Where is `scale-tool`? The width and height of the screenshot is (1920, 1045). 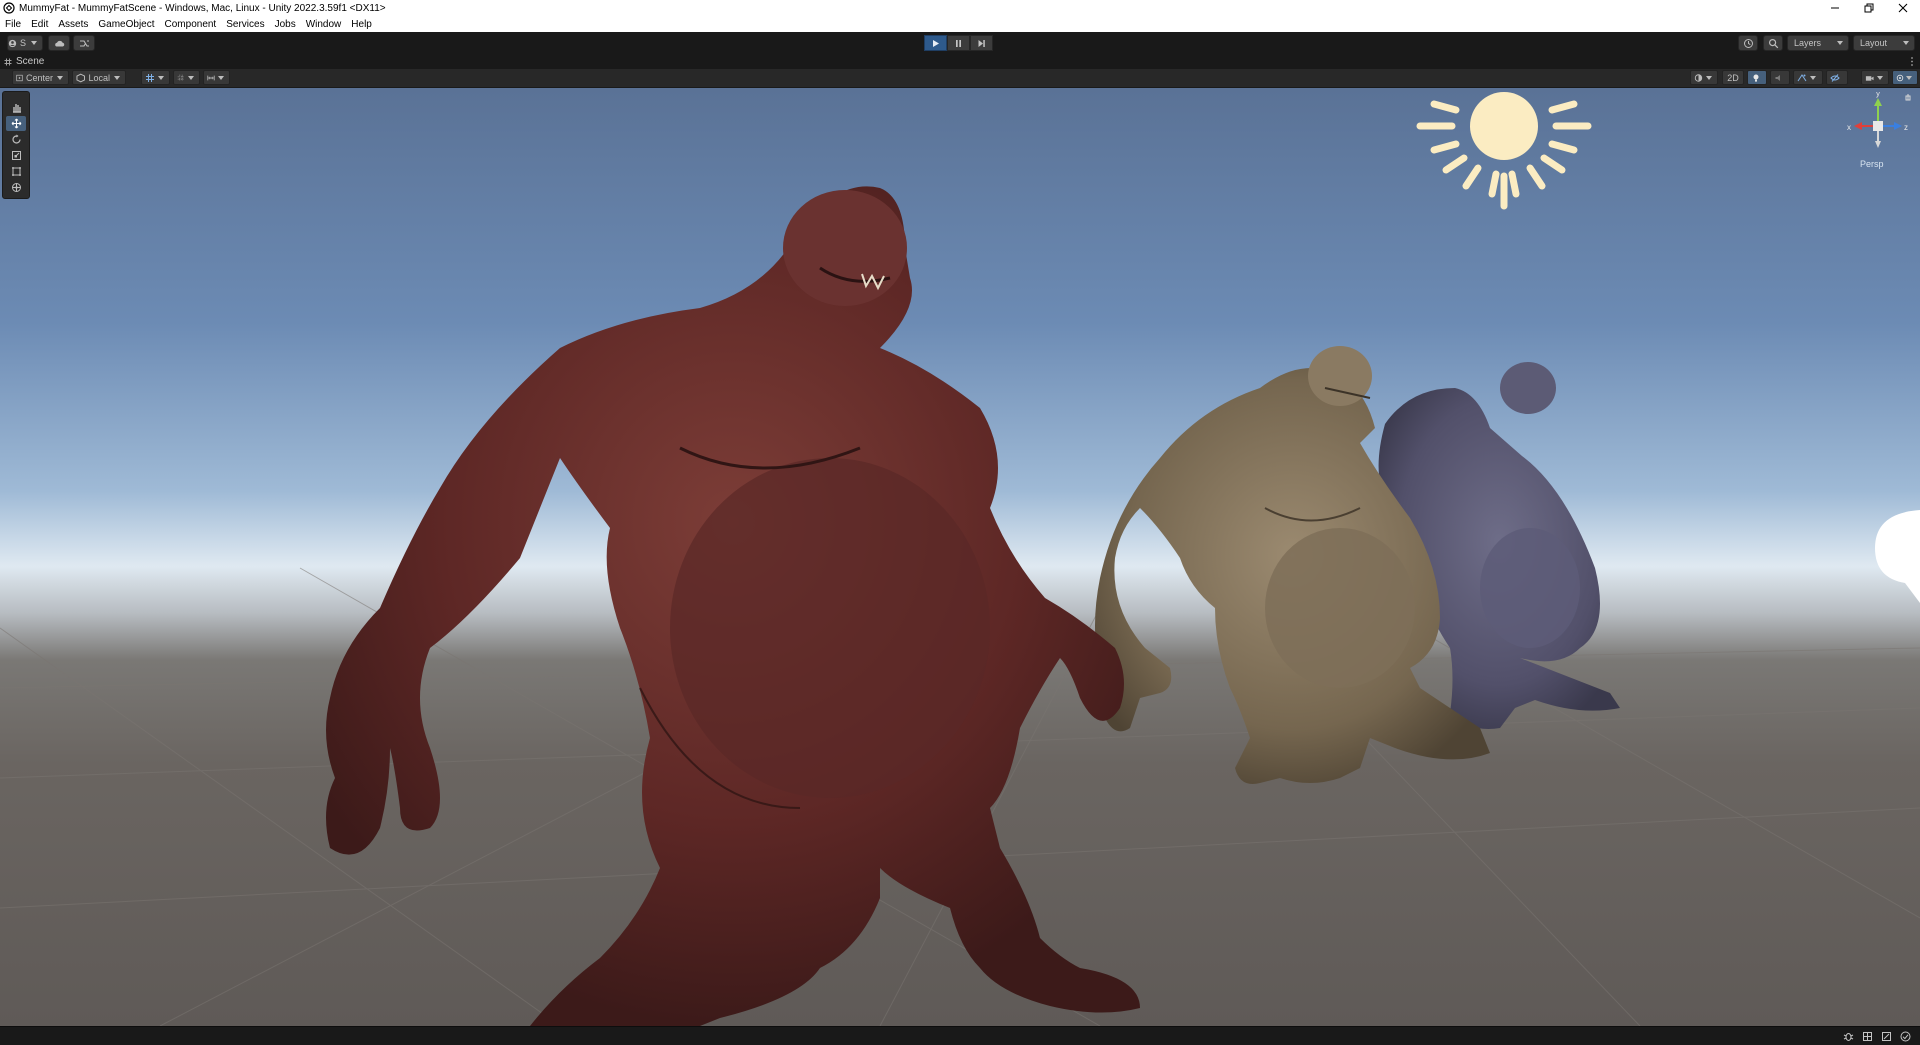 scale-tool is located at coordinates (16, 155).